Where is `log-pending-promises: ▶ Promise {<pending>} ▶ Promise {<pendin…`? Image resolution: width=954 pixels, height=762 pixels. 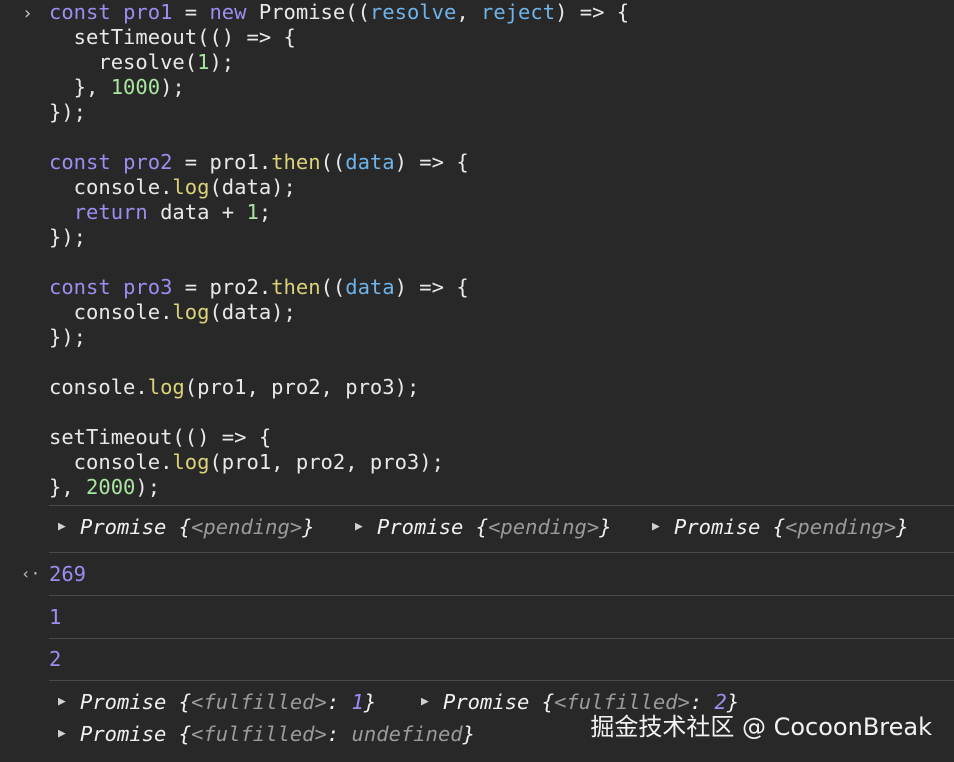
log-pending-promises: ▶ Promise {<pending>} ▶ Promise {<pendin… is located at coordinates (477, 531).